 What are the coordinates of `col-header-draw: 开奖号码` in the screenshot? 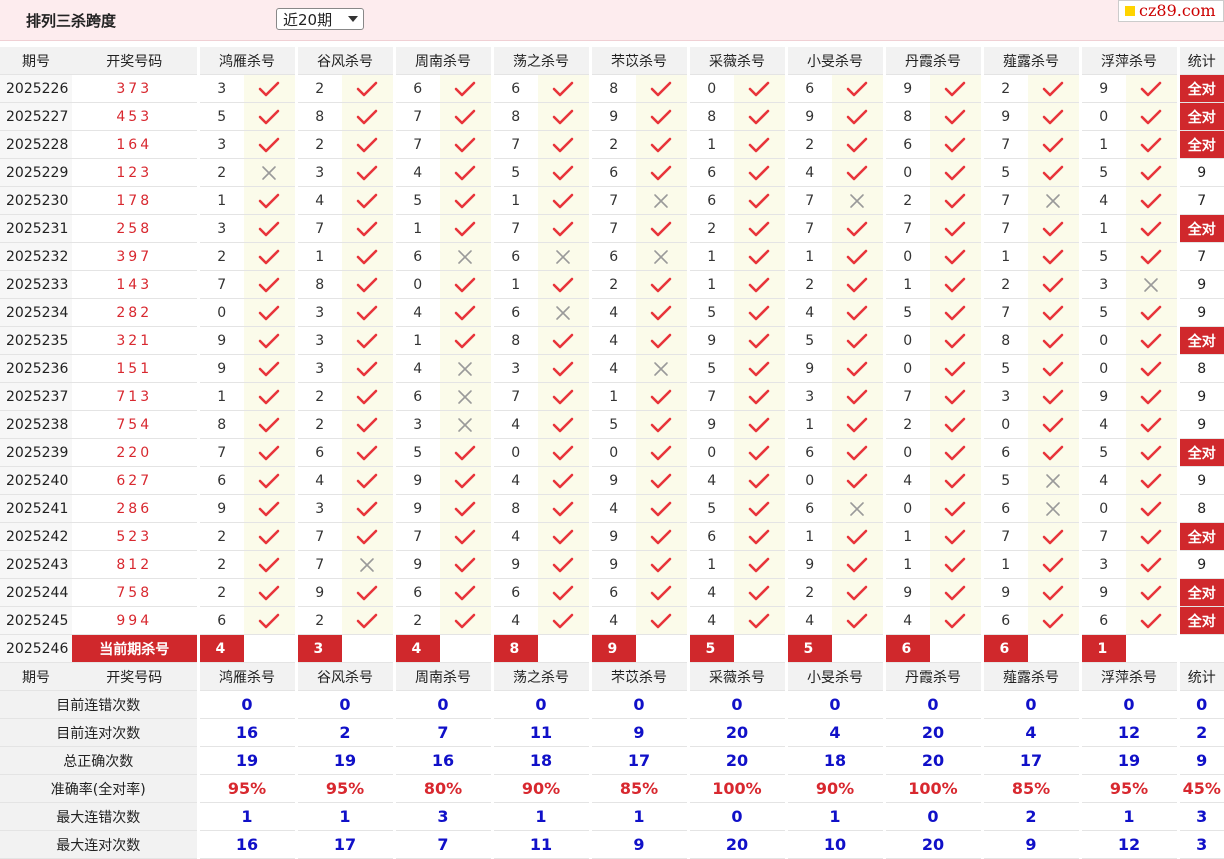 It's located at (135, 61).